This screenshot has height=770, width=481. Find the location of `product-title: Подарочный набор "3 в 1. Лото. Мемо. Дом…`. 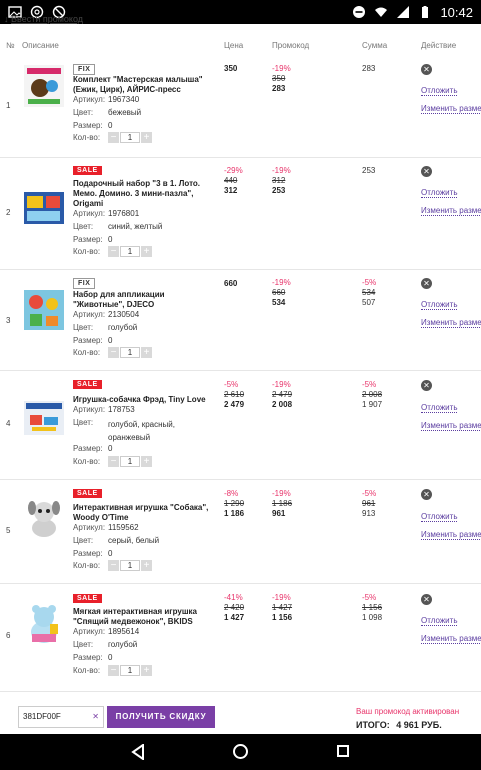

product-title: Подарочный набор "3 в 1. Лото. Мемо. Дом… is located at coordinates (144, 194).